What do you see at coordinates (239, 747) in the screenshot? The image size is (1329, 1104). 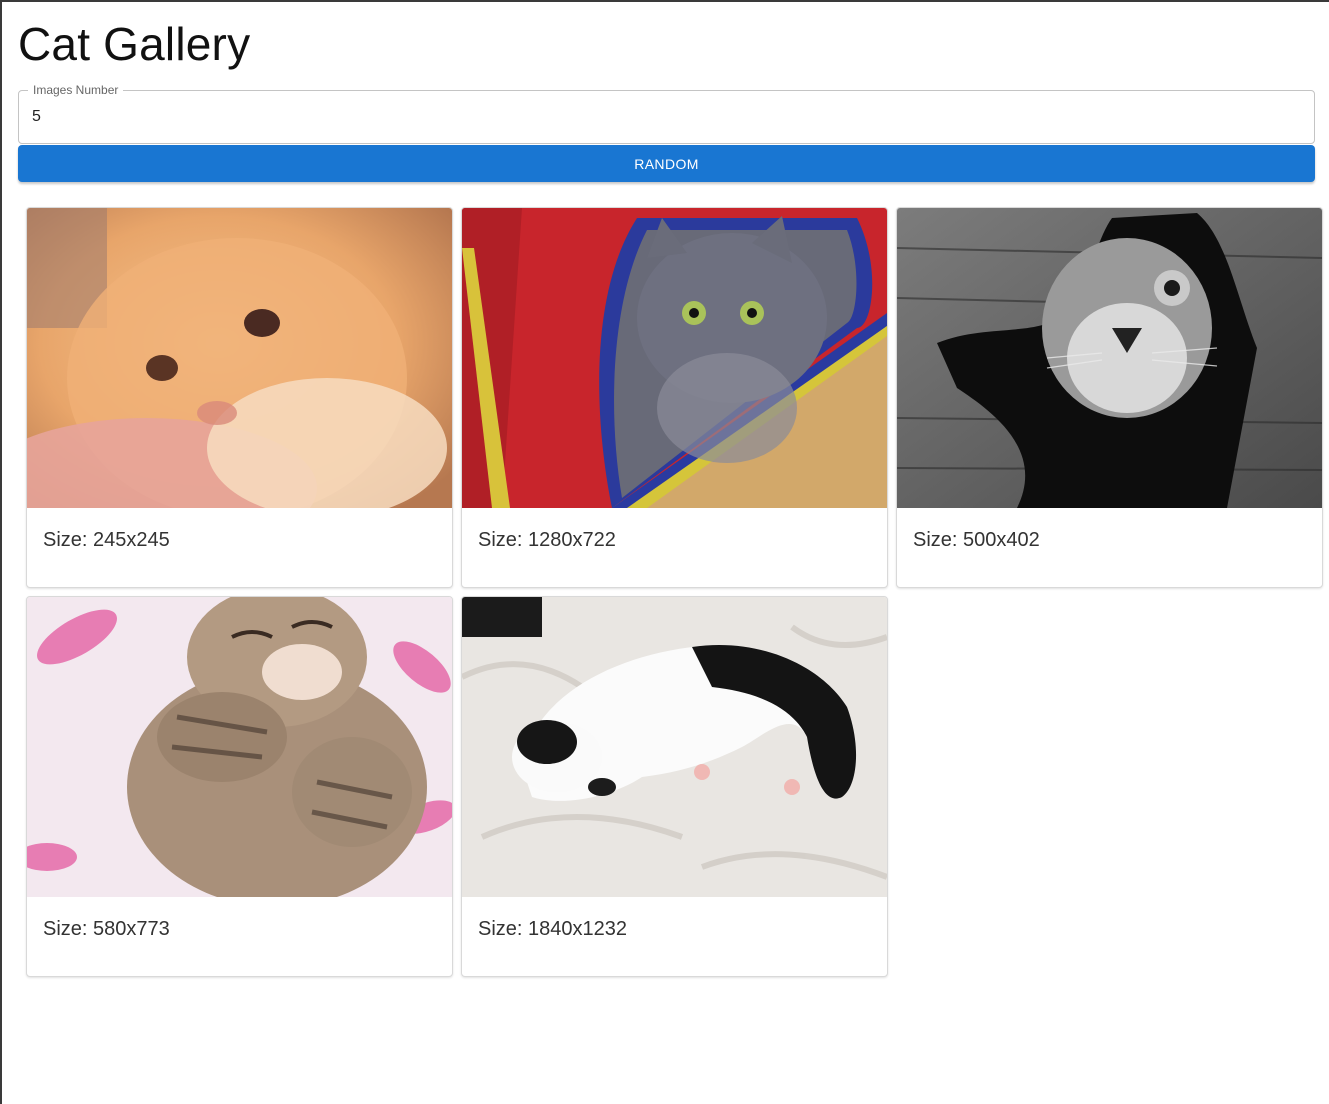 I see `sleeping-tabby-kitten-photo` at bounding box center [239, 747].